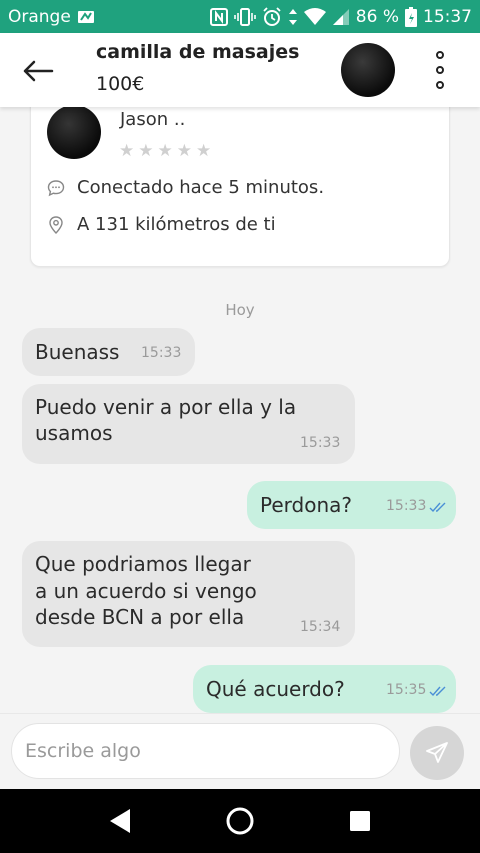  I want to click on battery-icon, so click(411, 16).